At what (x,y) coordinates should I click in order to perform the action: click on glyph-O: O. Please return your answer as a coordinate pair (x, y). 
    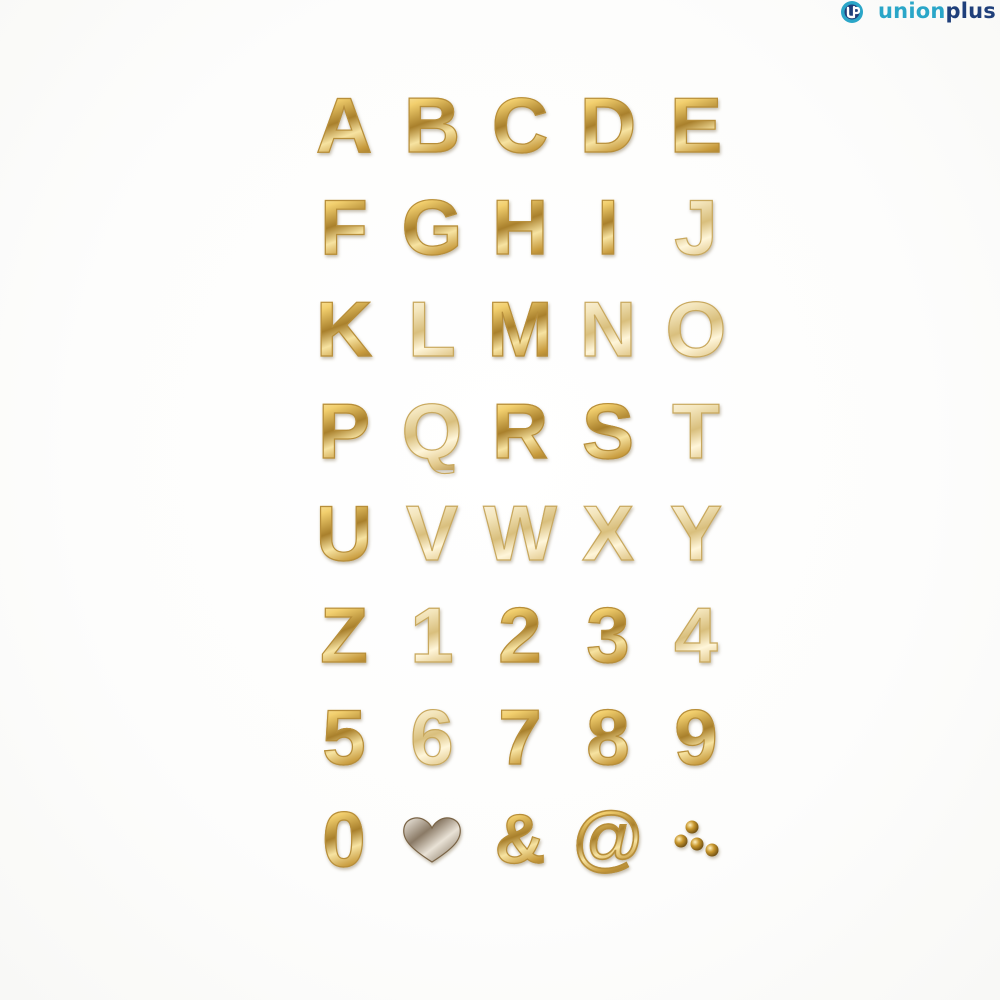
    Looking at the image, I should click on (696, 329).